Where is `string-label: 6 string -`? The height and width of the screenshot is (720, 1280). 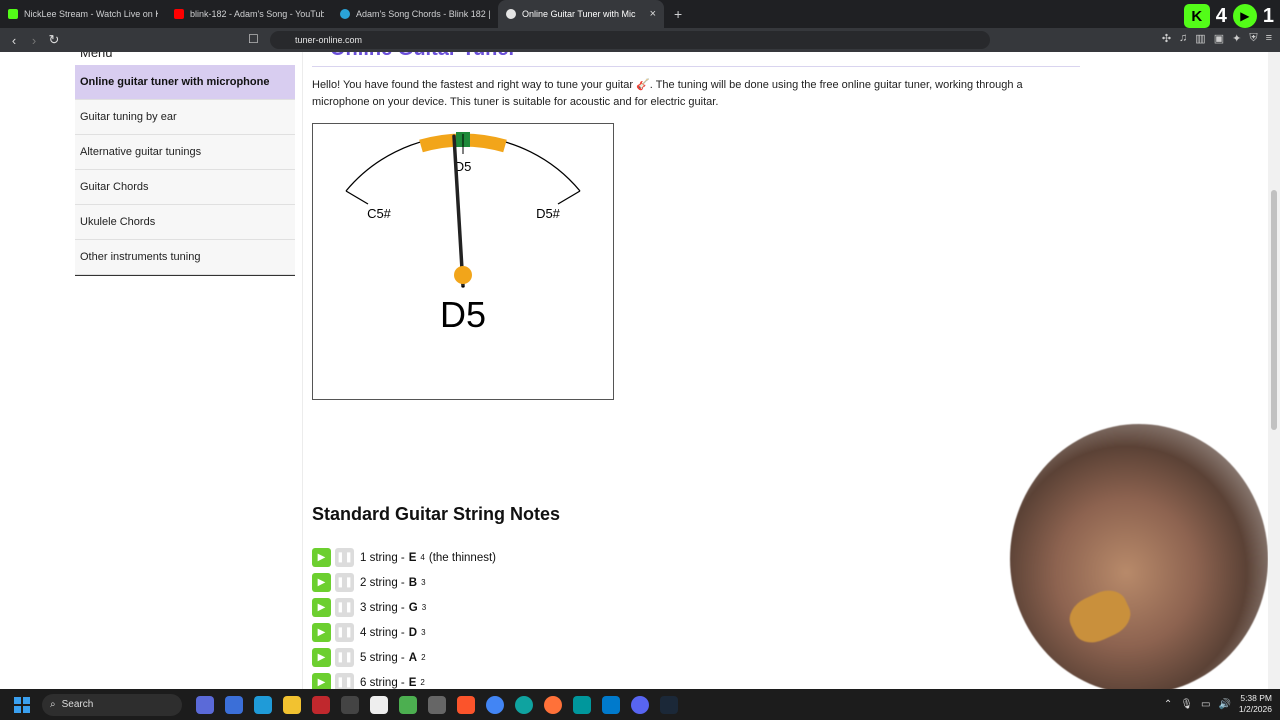 string-label: 6 string - is located at coordinates (382, 682).